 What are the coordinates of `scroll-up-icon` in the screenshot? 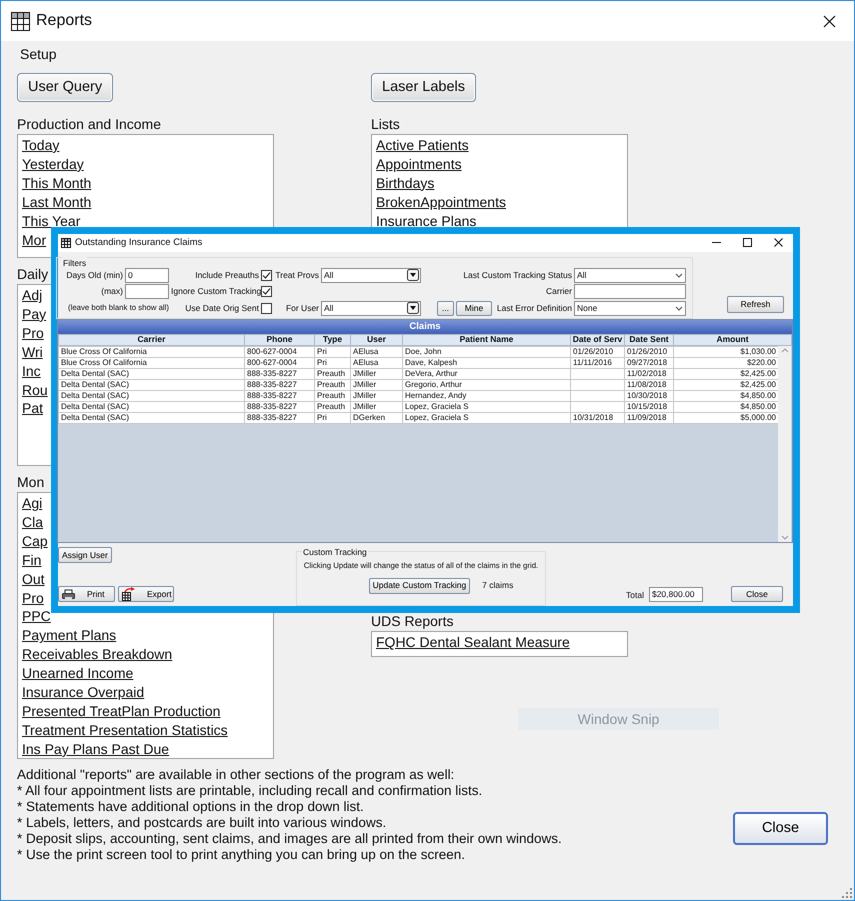 It's located at (784, 350).